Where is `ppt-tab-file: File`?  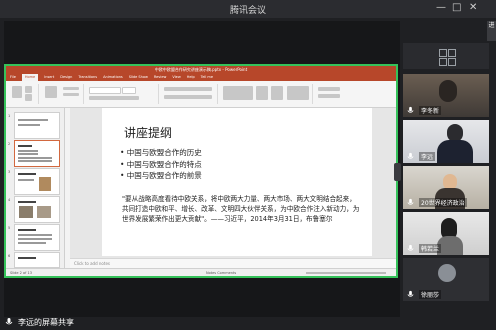 ppt-tab-file: File is located at coordinates (13, 77).